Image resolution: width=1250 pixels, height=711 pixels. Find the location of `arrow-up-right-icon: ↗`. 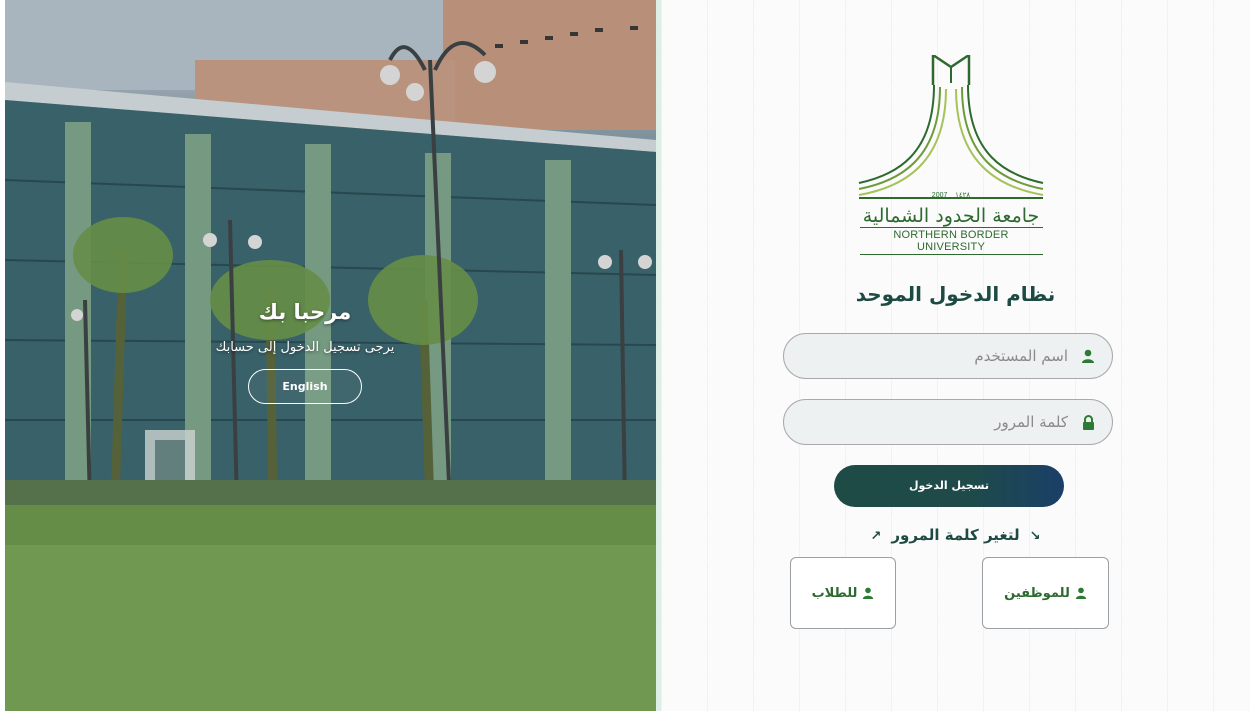

arrow-up-right-icon: ↗ is located at coordinates (876, 536).